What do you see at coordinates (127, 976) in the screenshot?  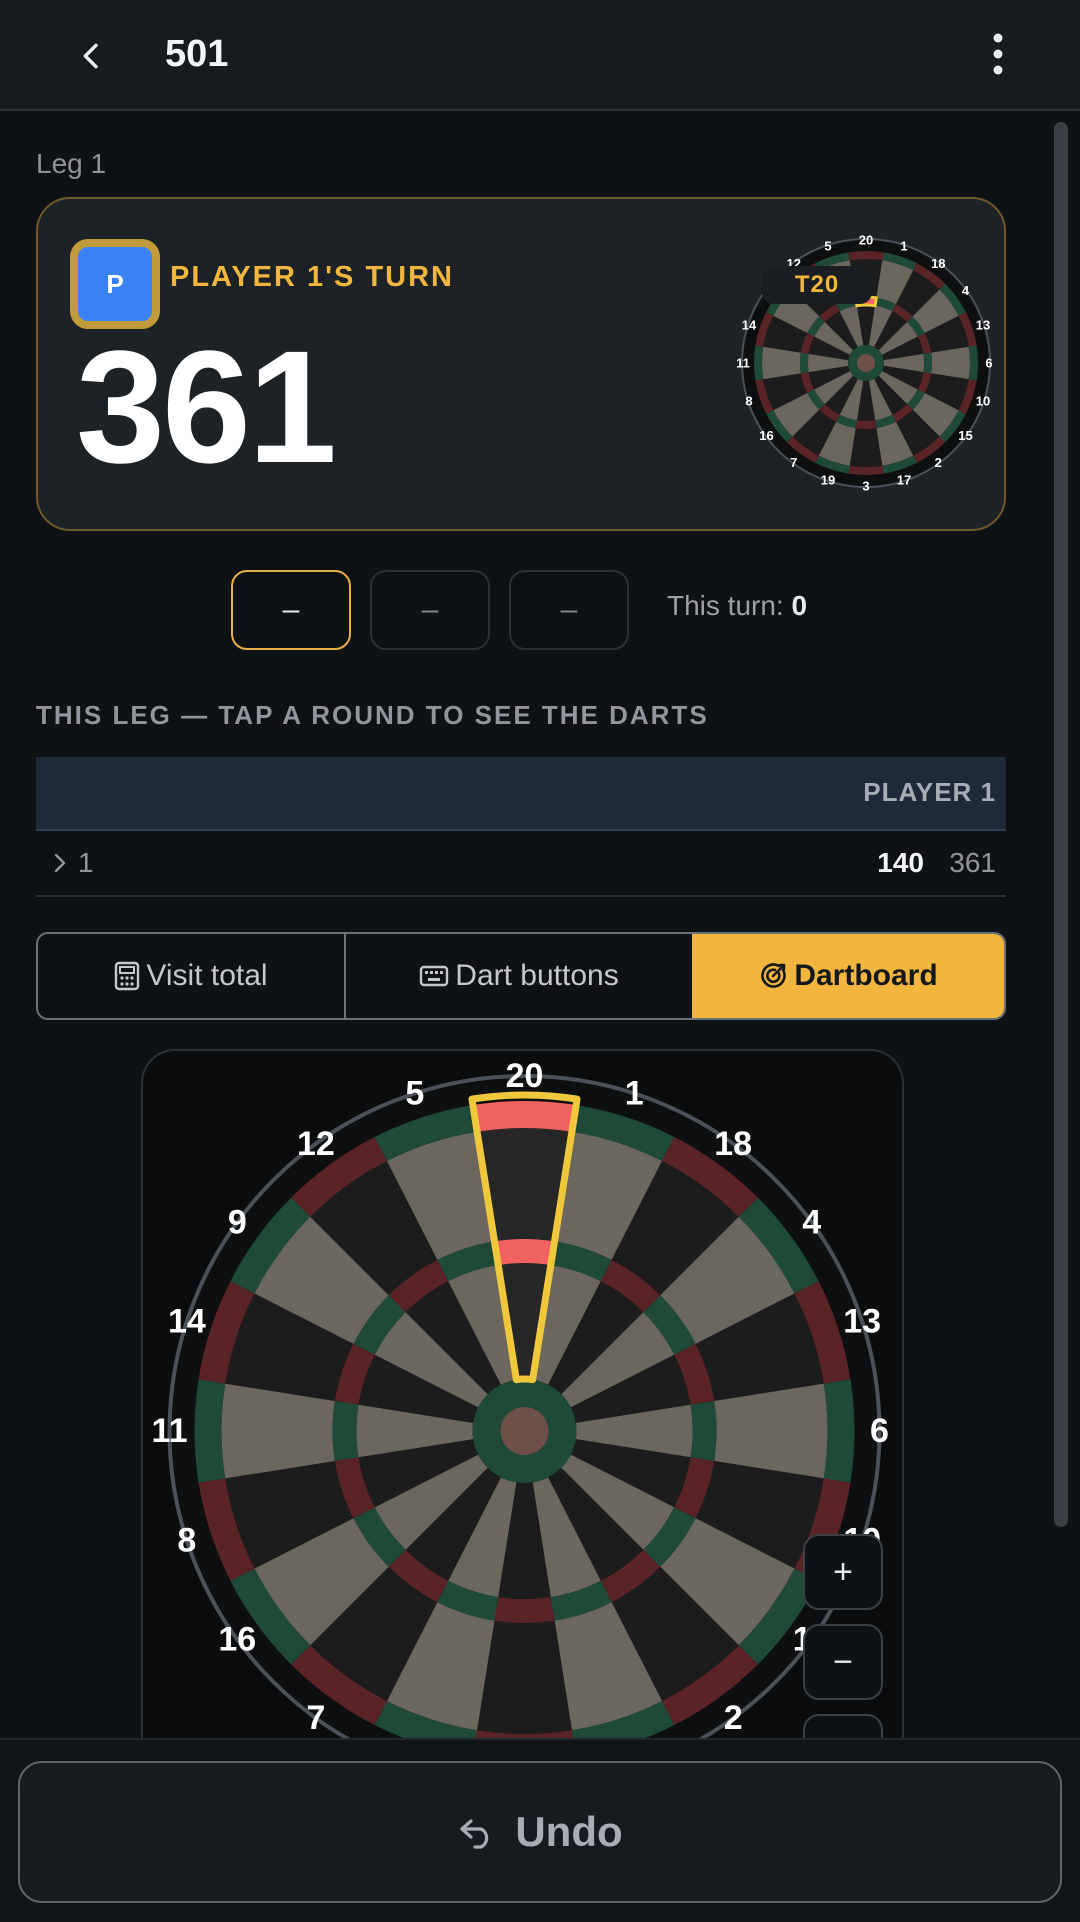 I see `calculator-icon` at bounding box center [127, 976].